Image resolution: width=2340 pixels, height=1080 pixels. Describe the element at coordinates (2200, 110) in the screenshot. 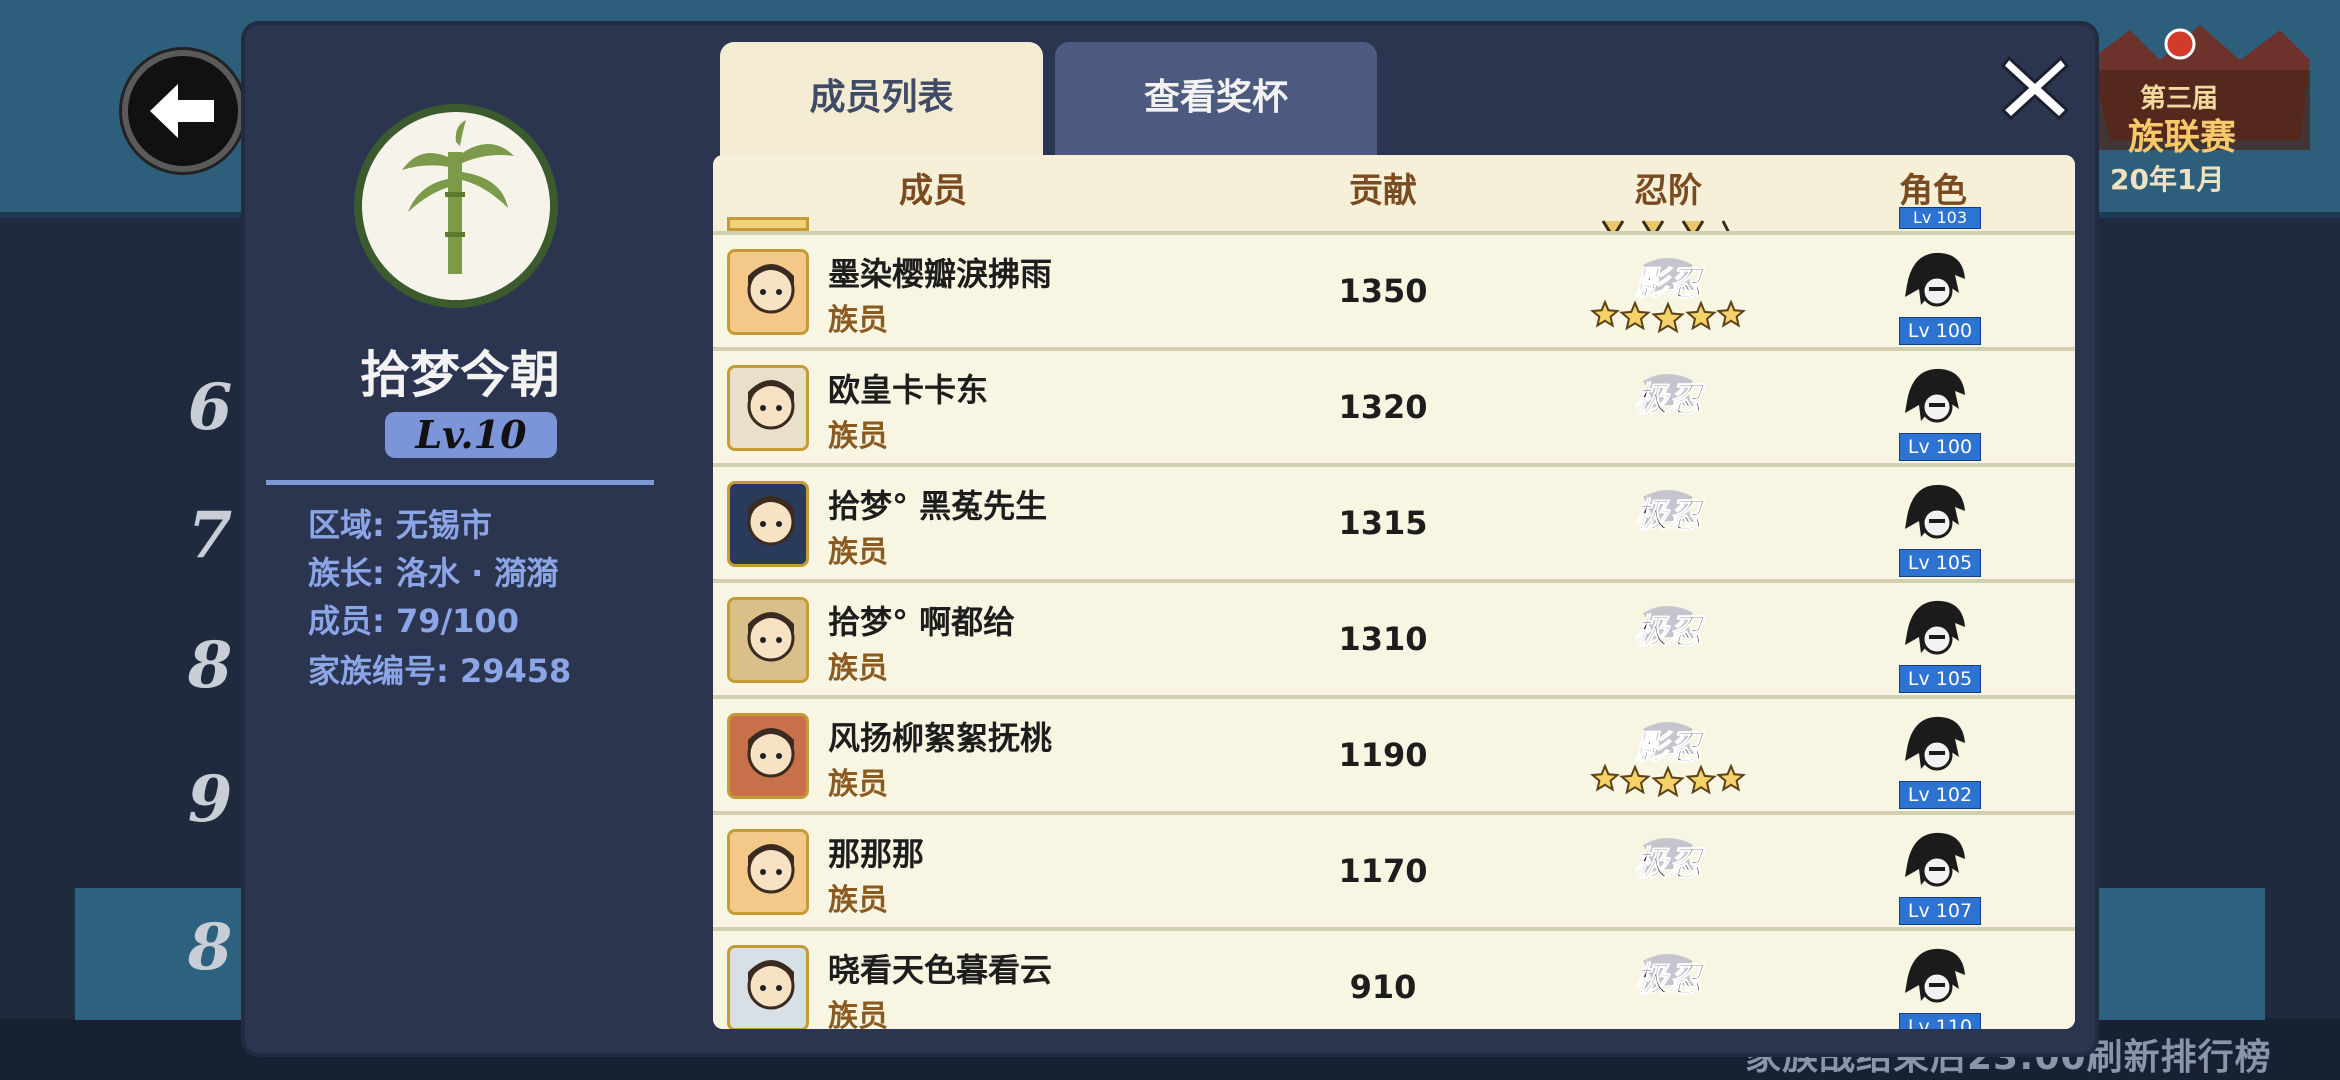

I see `event-badge: 第三届 族联赛 20年1月` at that location.